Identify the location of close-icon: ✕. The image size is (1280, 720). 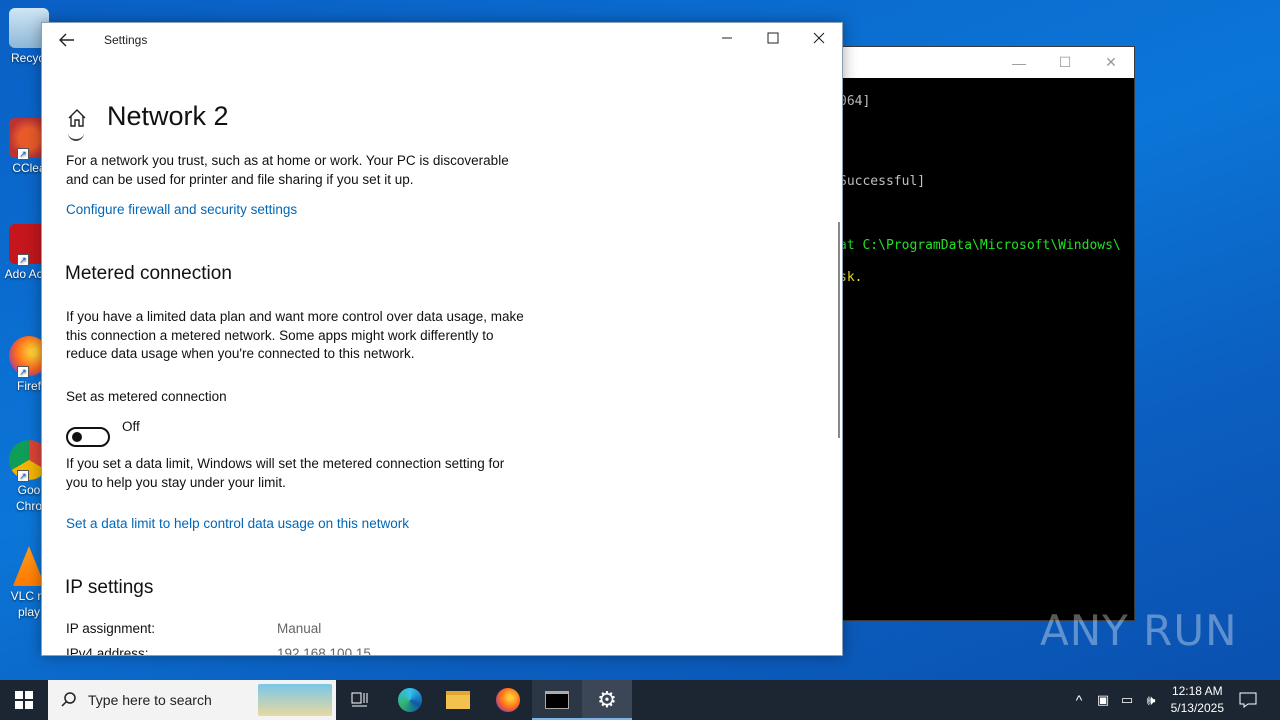
(1111, 62).